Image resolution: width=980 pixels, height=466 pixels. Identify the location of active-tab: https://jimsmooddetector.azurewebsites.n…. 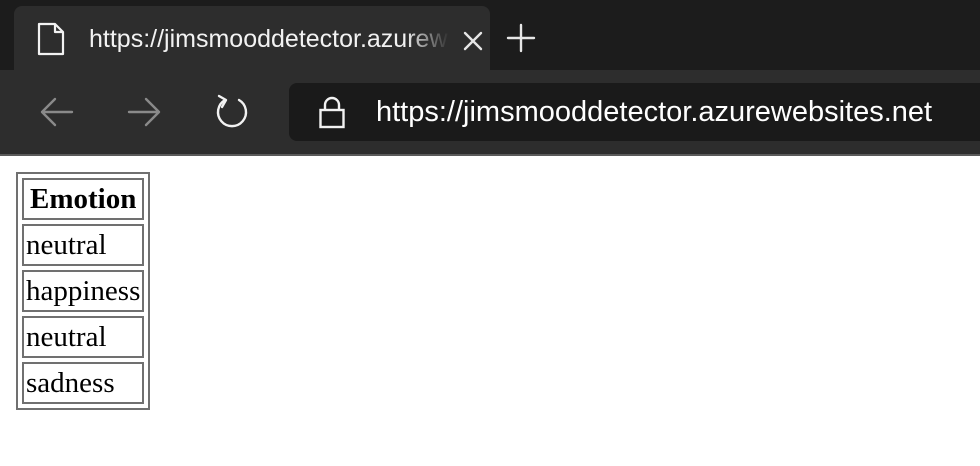
(252, 38).